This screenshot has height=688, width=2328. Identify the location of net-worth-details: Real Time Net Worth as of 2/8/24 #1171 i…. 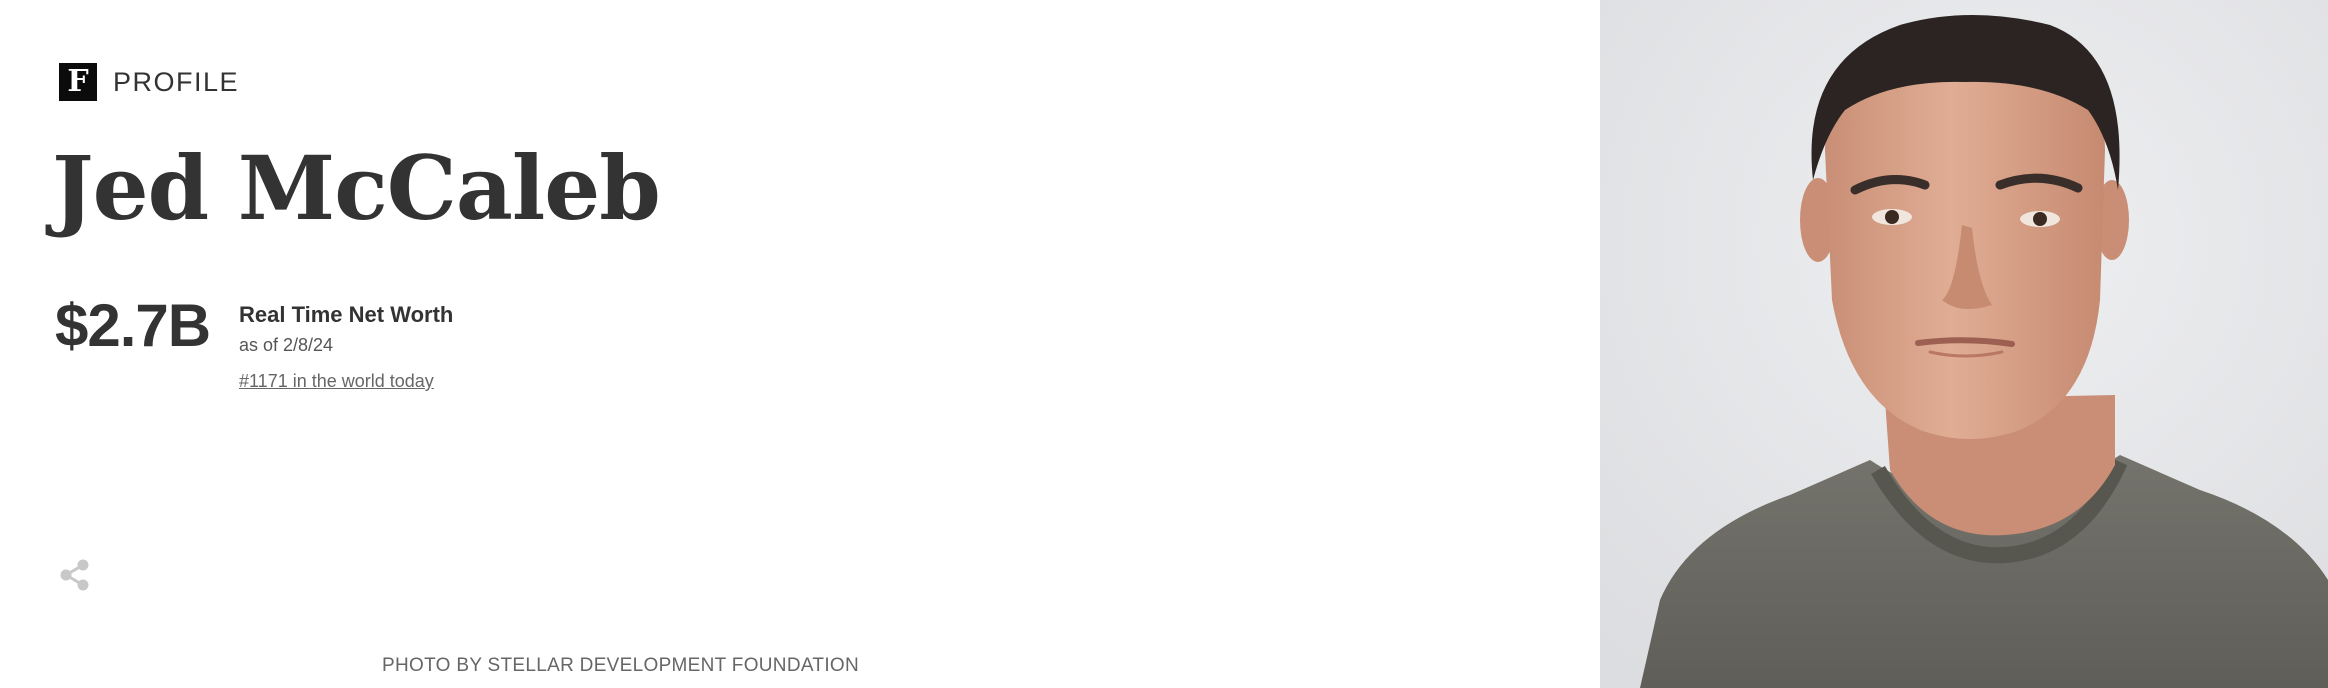
(346, 347).